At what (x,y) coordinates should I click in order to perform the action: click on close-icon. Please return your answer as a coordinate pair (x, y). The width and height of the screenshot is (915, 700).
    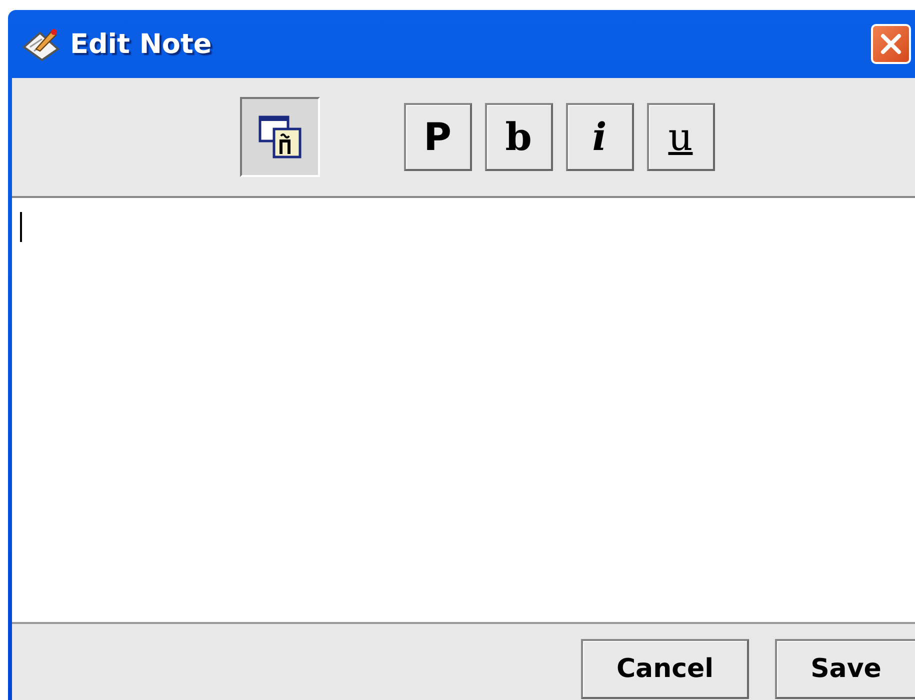
    Looking at the image, I should click on (891, 44).